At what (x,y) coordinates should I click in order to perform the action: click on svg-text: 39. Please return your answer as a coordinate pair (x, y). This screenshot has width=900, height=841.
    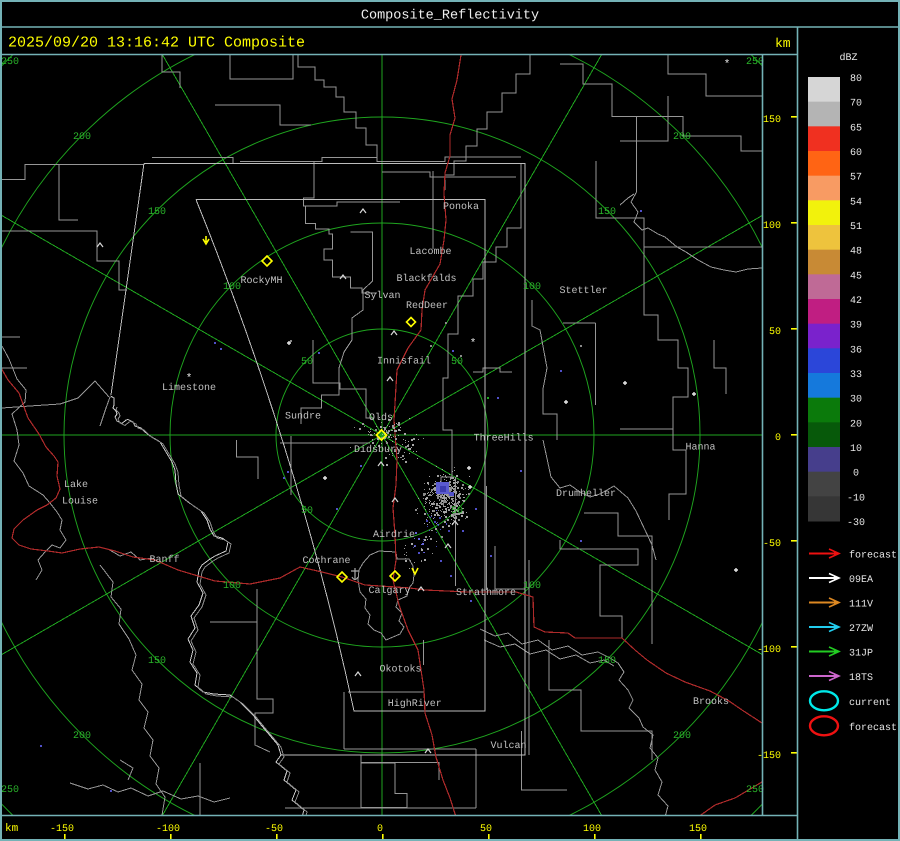
    Looking at the image, I should click on (856, 326).